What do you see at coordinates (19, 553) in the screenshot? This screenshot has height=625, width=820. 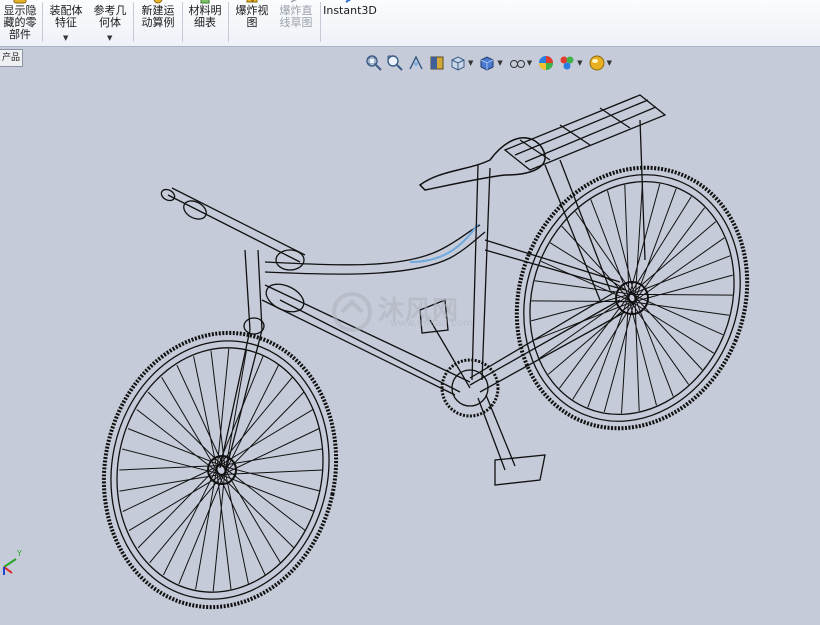 I see `y-axis-label: Y` at bounding box center [19, 553].